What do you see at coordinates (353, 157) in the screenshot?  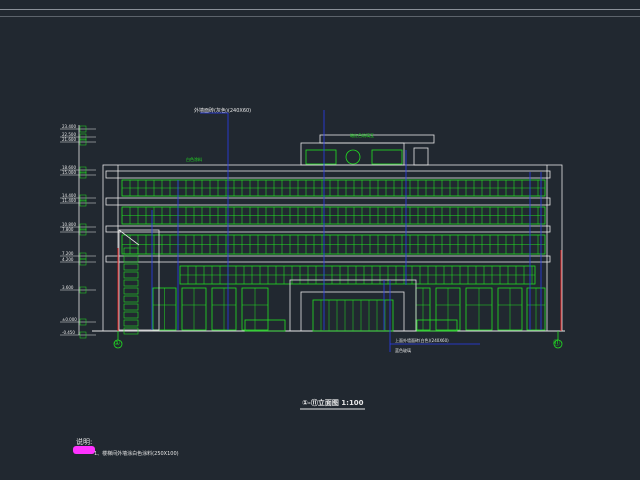 I see `tower-emblem` at bounding box center [353, 157].